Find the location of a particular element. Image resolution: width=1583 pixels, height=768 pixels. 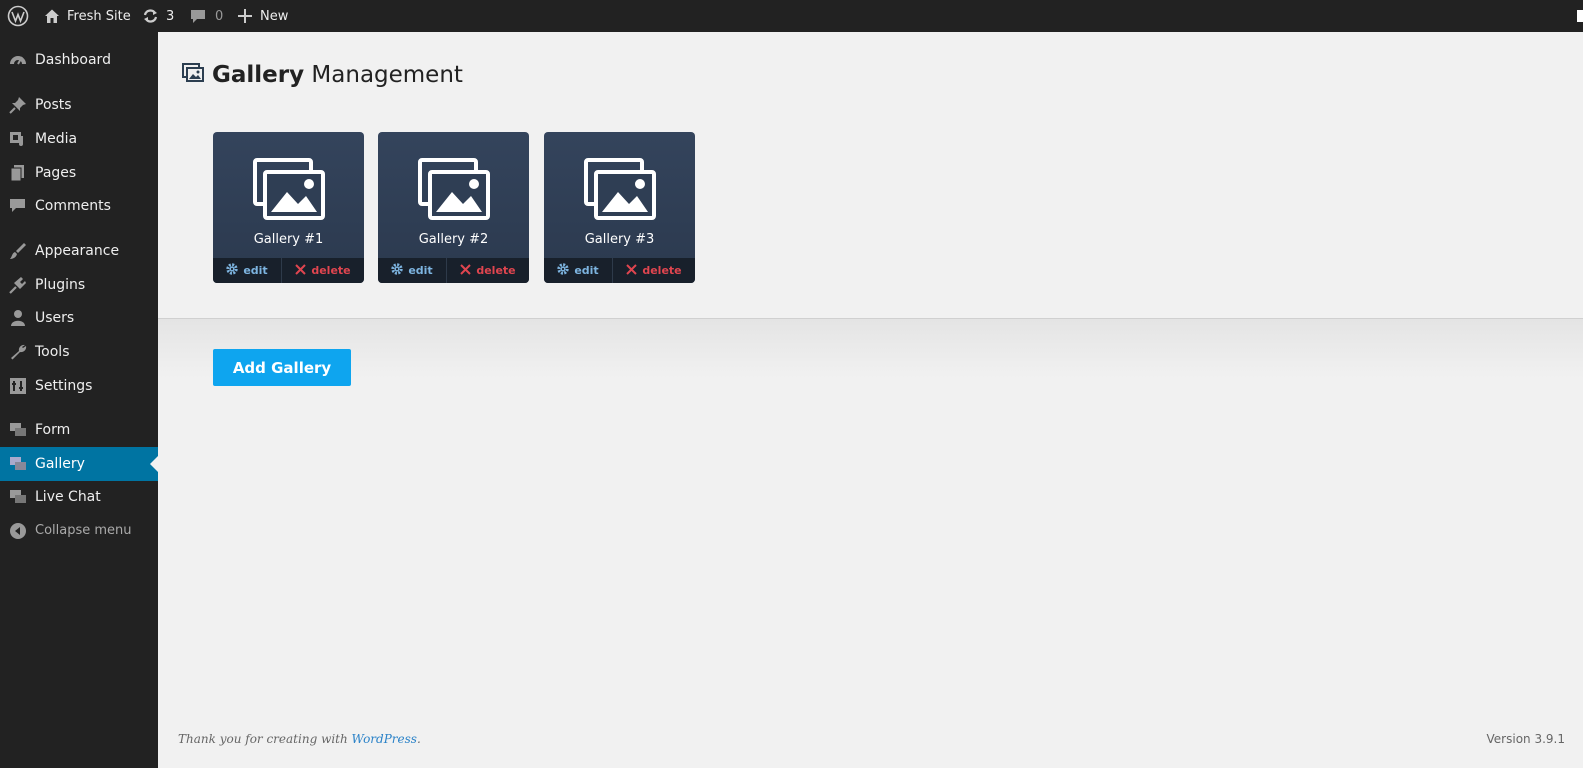

wordpress-logo-icon is located at coordinates (18, 16).